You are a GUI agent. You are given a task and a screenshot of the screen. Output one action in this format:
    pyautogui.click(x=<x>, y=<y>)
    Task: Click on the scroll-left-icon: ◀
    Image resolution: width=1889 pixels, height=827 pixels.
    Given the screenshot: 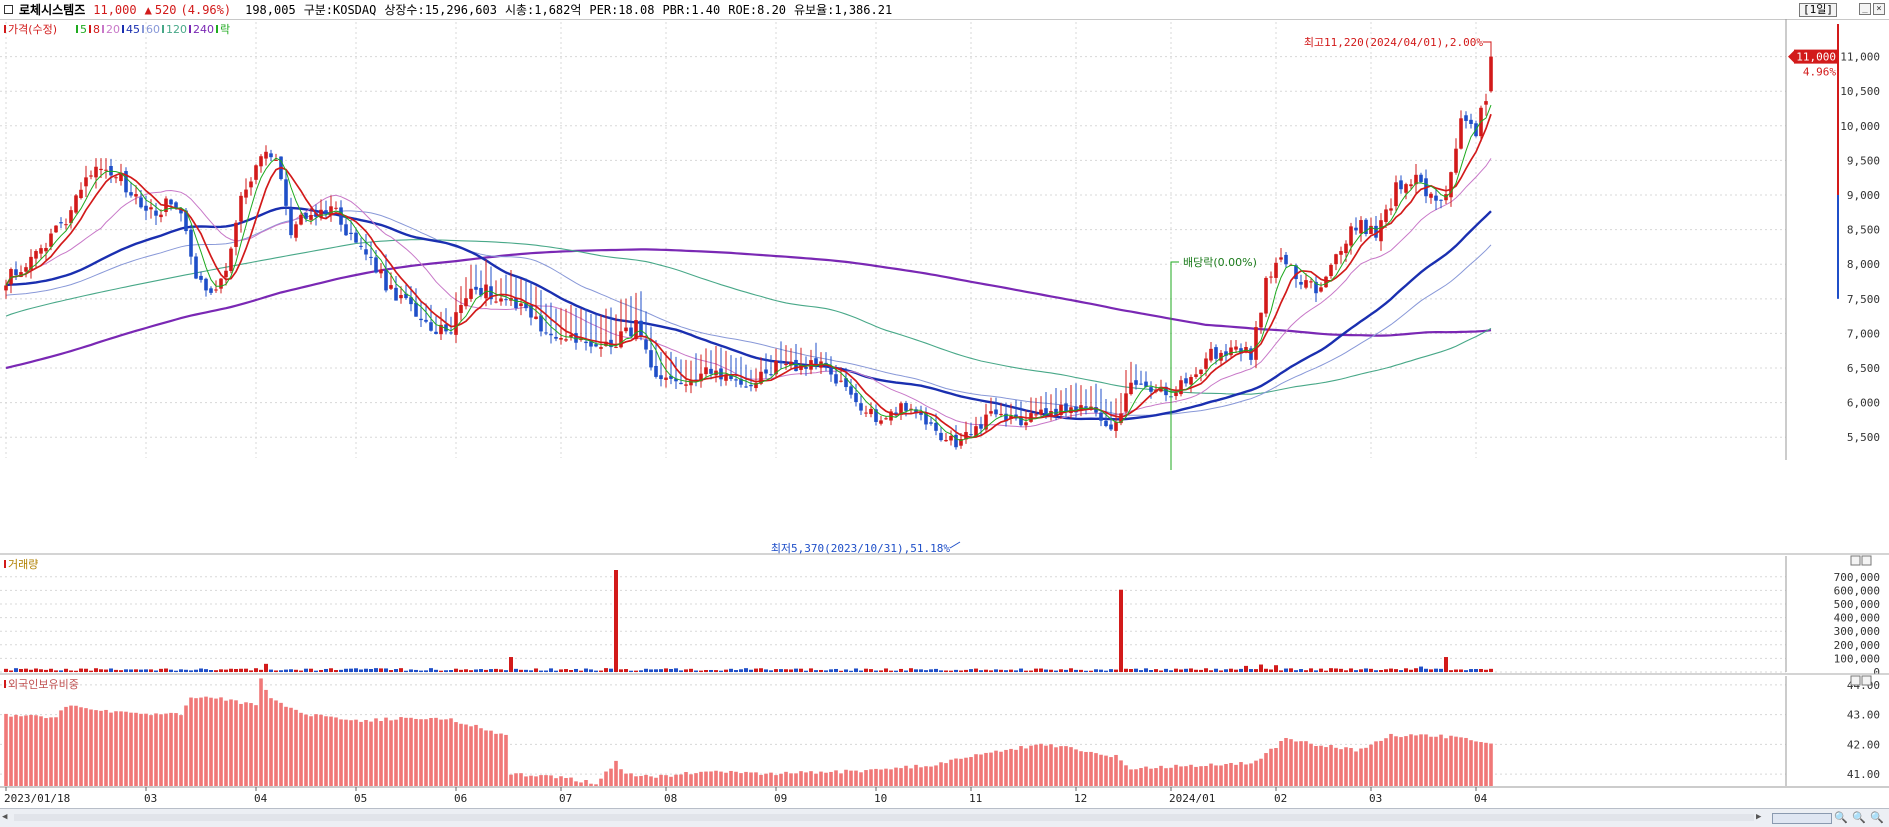 What is the action you would take?
    pyautogui.click(x=7, y=817)
    